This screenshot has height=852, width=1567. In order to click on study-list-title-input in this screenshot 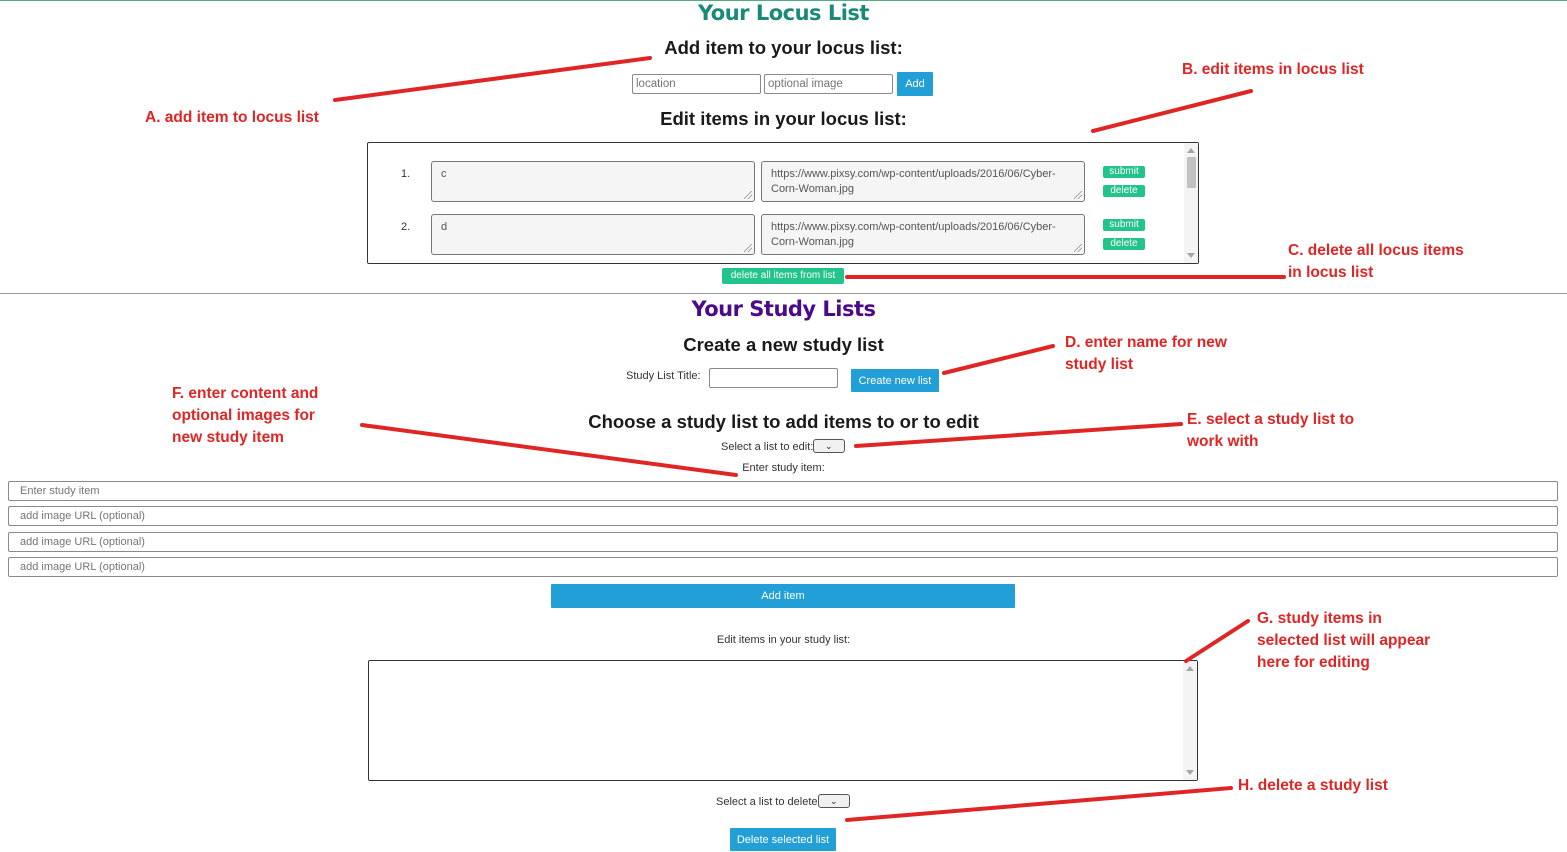, I will do `click(773, 378)`.